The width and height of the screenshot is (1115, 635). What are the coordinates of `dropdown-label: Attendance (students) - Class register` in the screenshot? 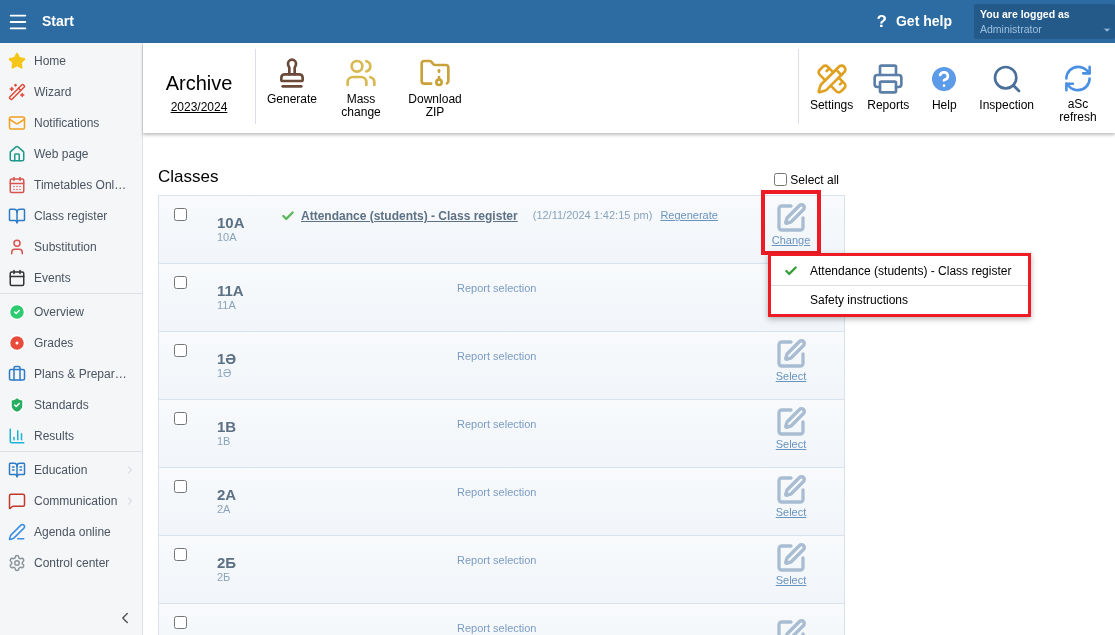 It's located at (911, 271).